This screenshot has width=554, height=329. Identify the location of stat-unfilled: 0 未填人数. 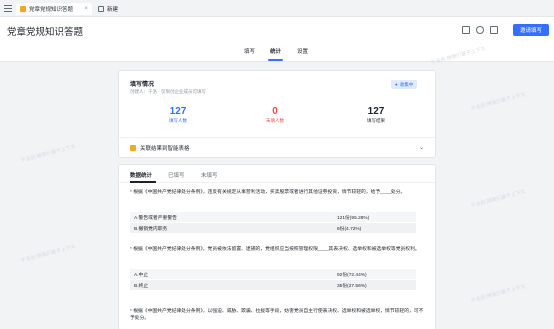
(275, 115).